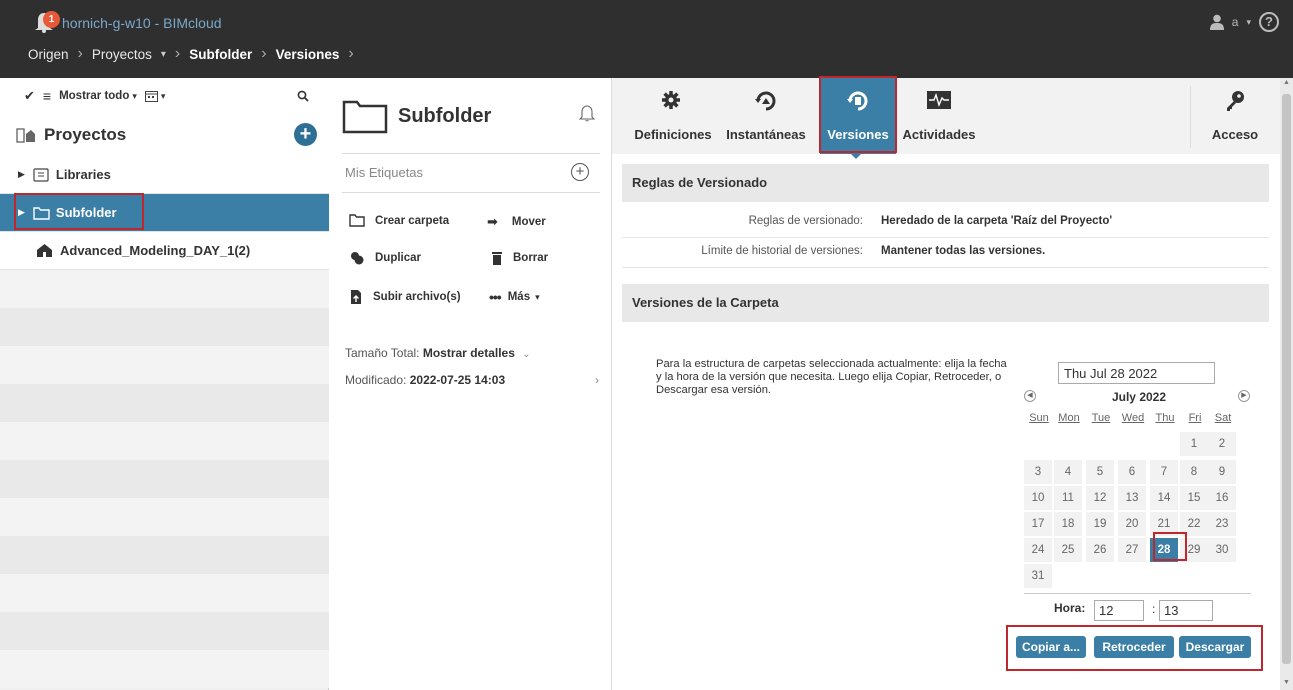 The height and width of the screenshot is (690, 1293). I want to click on scrollbar: ▲ ▼, so click(1286, 384).